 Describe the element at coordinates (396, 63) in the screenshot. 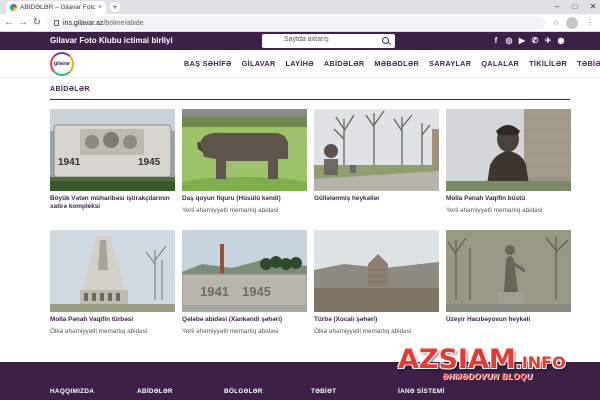

I see `nav-item-mebedler: MƏBƏDLƏR` at that location.